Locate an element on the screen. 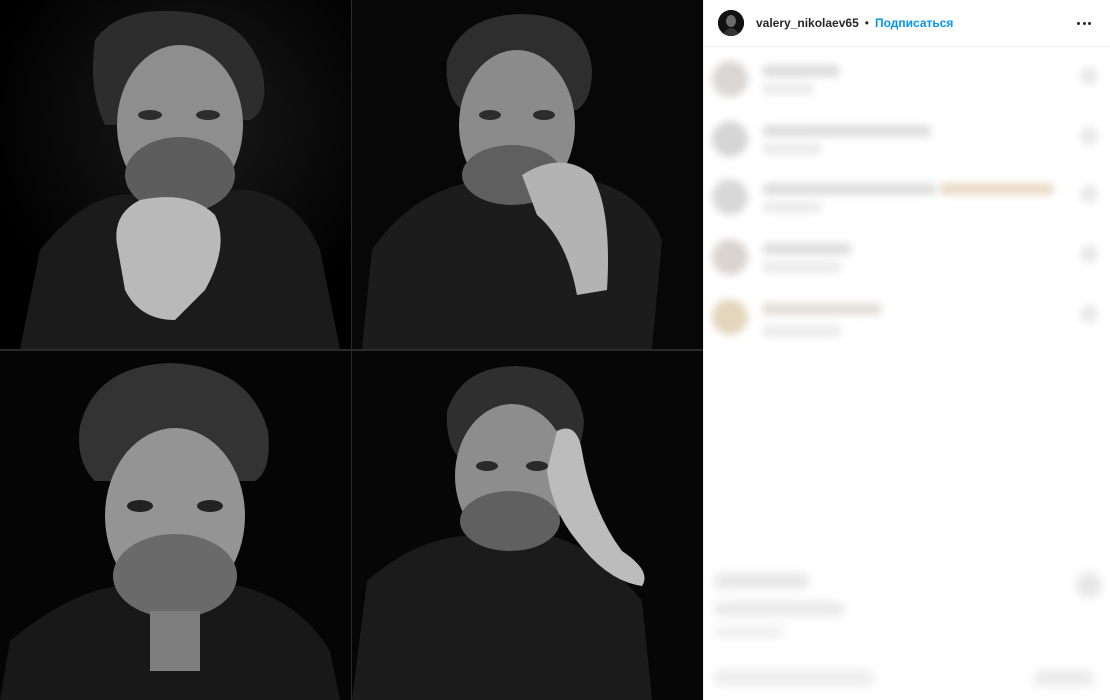 The image size is (1110, 700). blurred-emoji is located at coordinates (996, 189).